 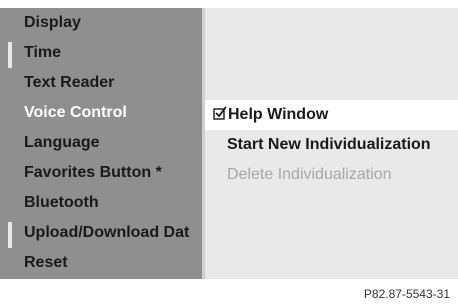 What do you see at coordinates (278, 114) in the screenshot?
I see `submenu-item-label: Help Window` at bounding box center [278, 114].